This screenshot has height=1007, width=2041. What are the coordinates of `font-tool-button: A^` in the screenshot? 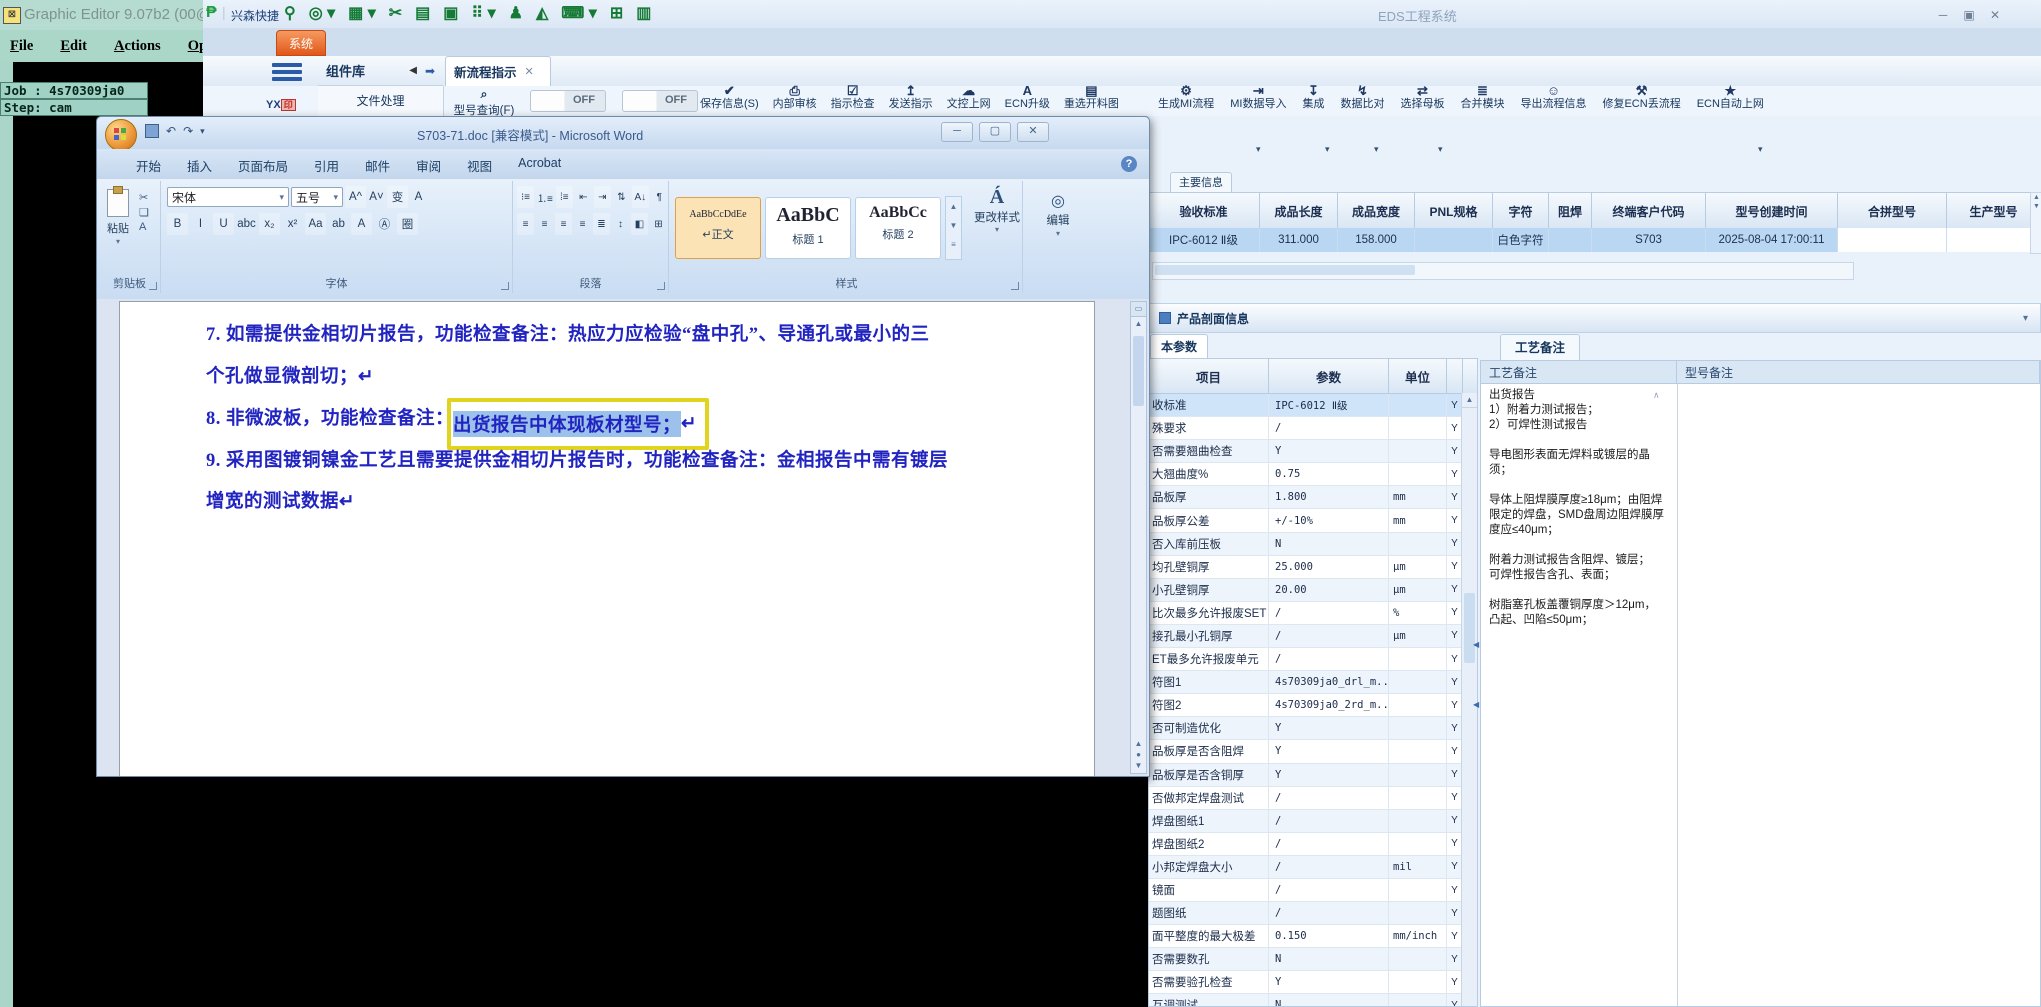 It's located at (355, 197).